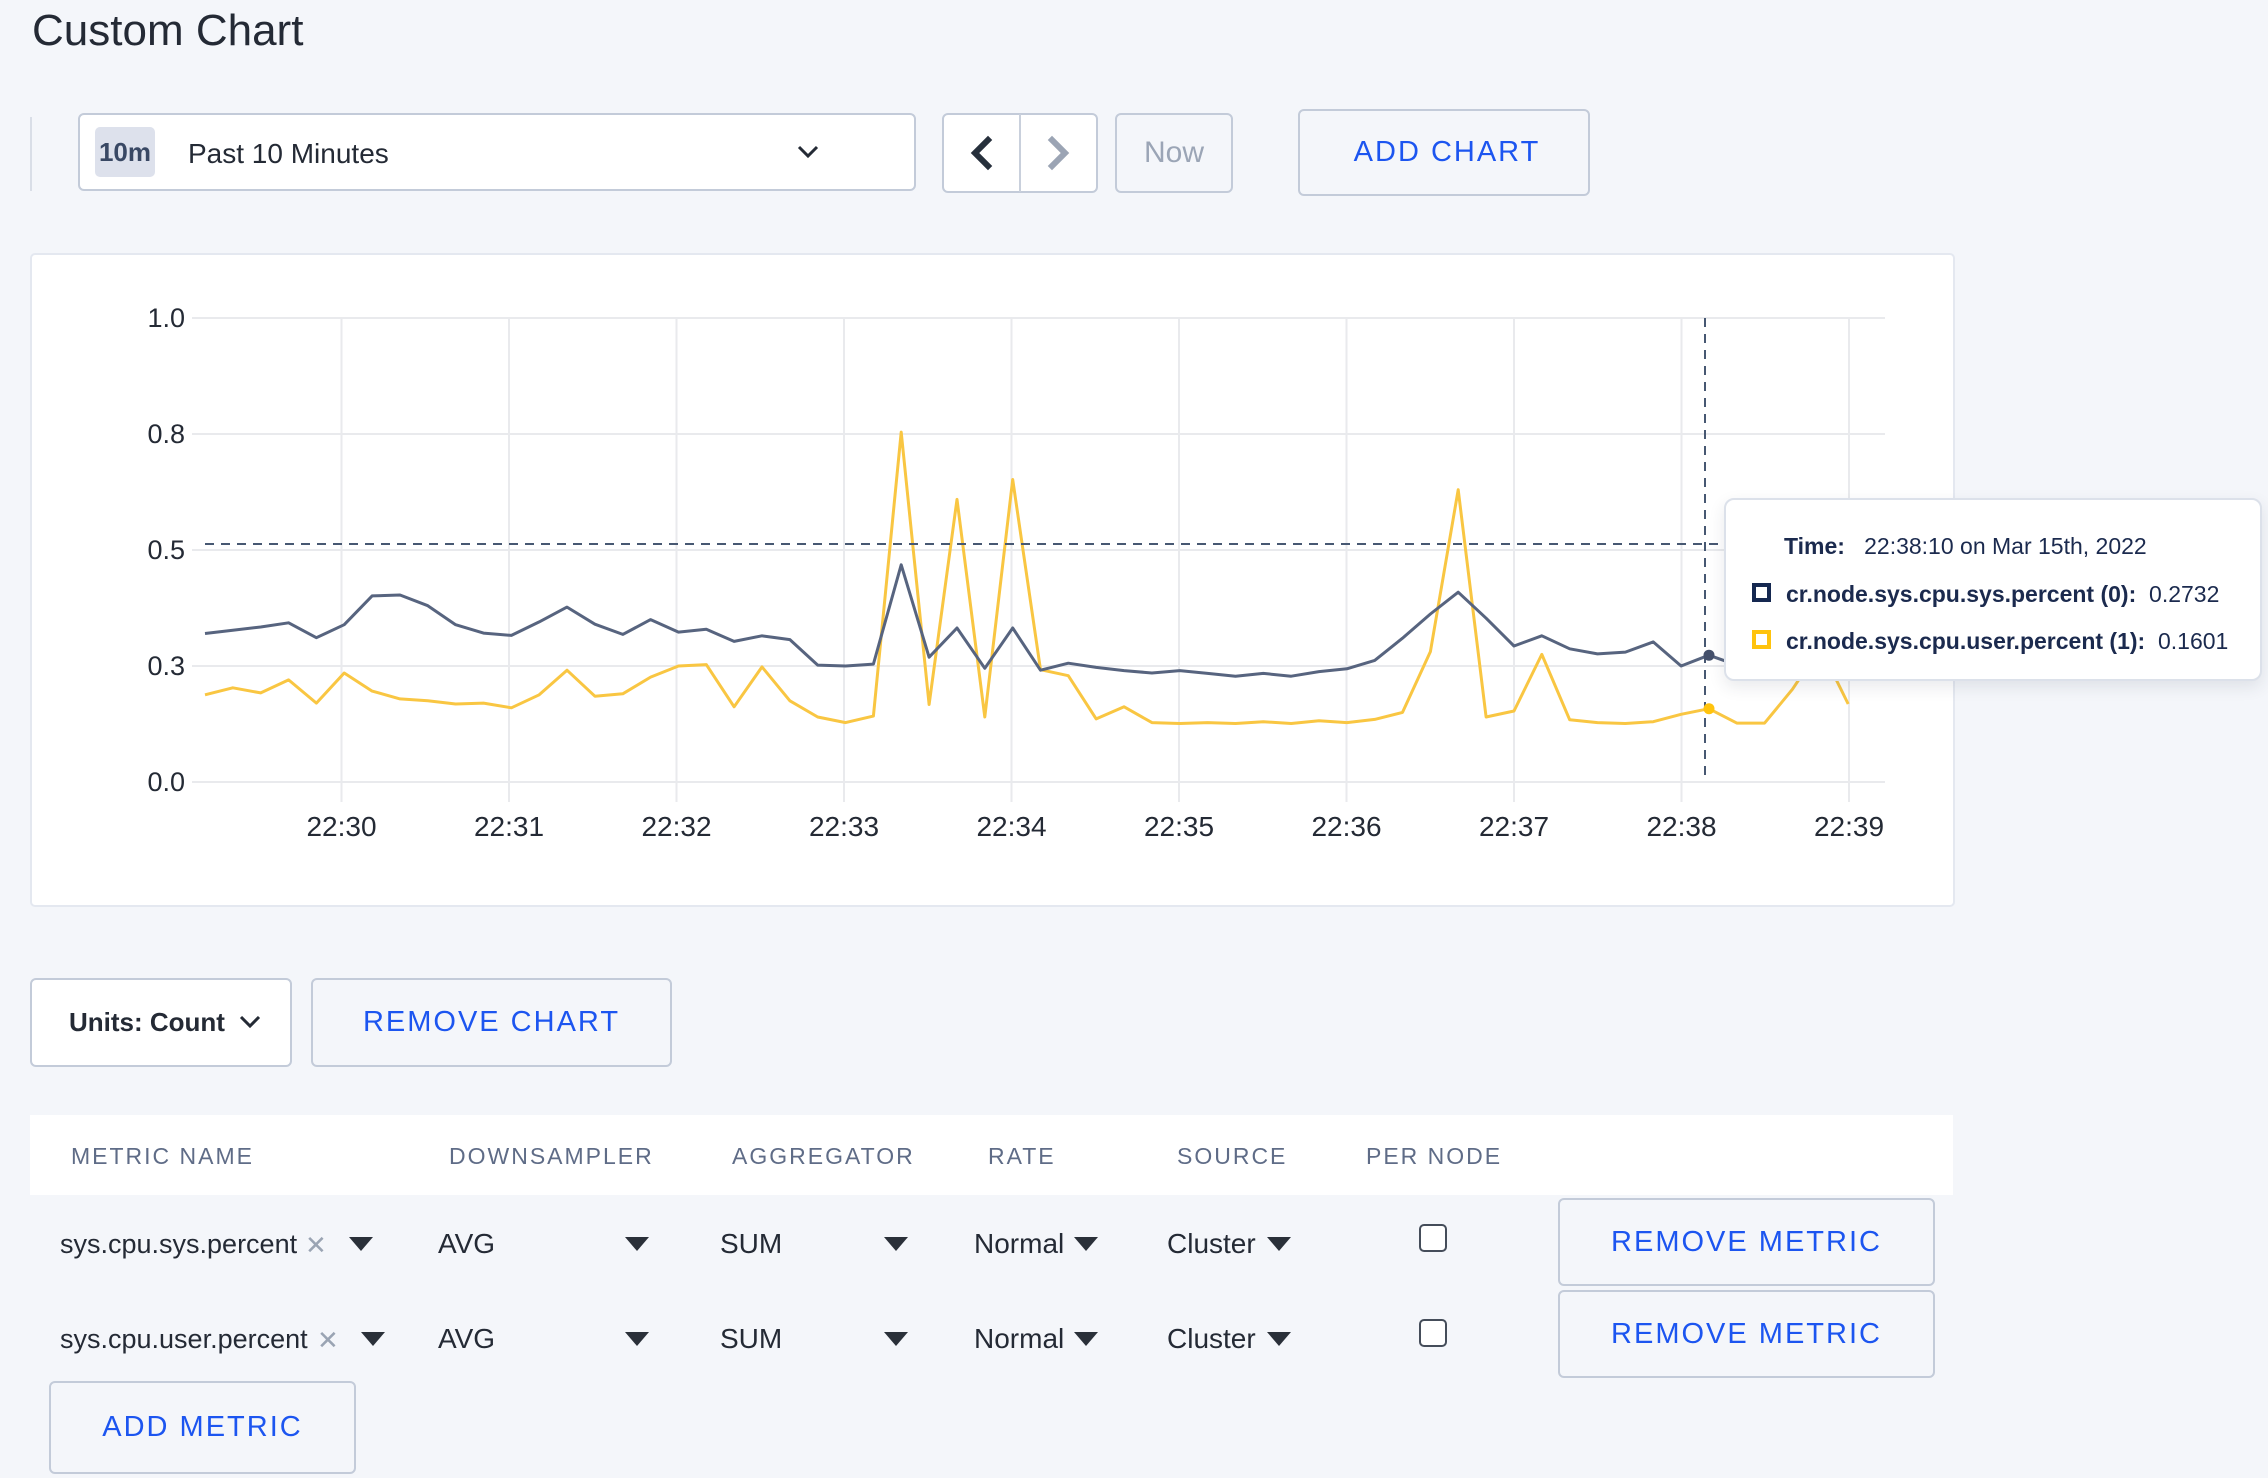  I want to click on svg-text: 0.8, so click(166, 434).